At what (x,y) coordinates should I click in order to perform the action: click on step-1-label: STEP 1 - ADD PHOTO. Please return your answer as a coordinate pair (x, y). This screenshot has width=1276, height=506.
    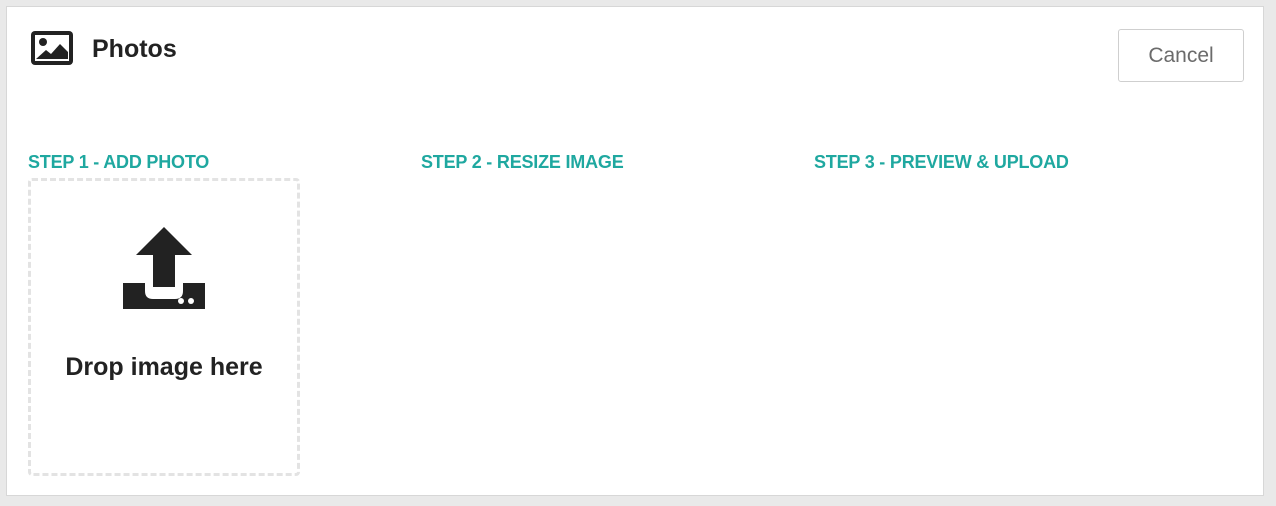
    Looking at the image, I should click on (119, 162).